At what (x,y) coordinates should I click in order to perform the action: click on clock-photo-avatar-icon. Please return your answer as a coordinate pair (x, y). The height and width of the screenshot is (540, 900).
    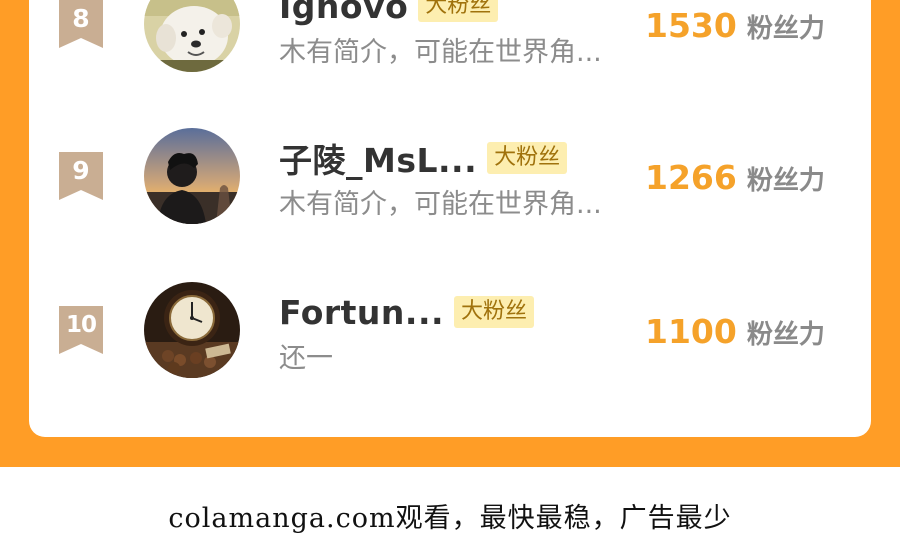
    Looking at the image, I should click on (192, 330).